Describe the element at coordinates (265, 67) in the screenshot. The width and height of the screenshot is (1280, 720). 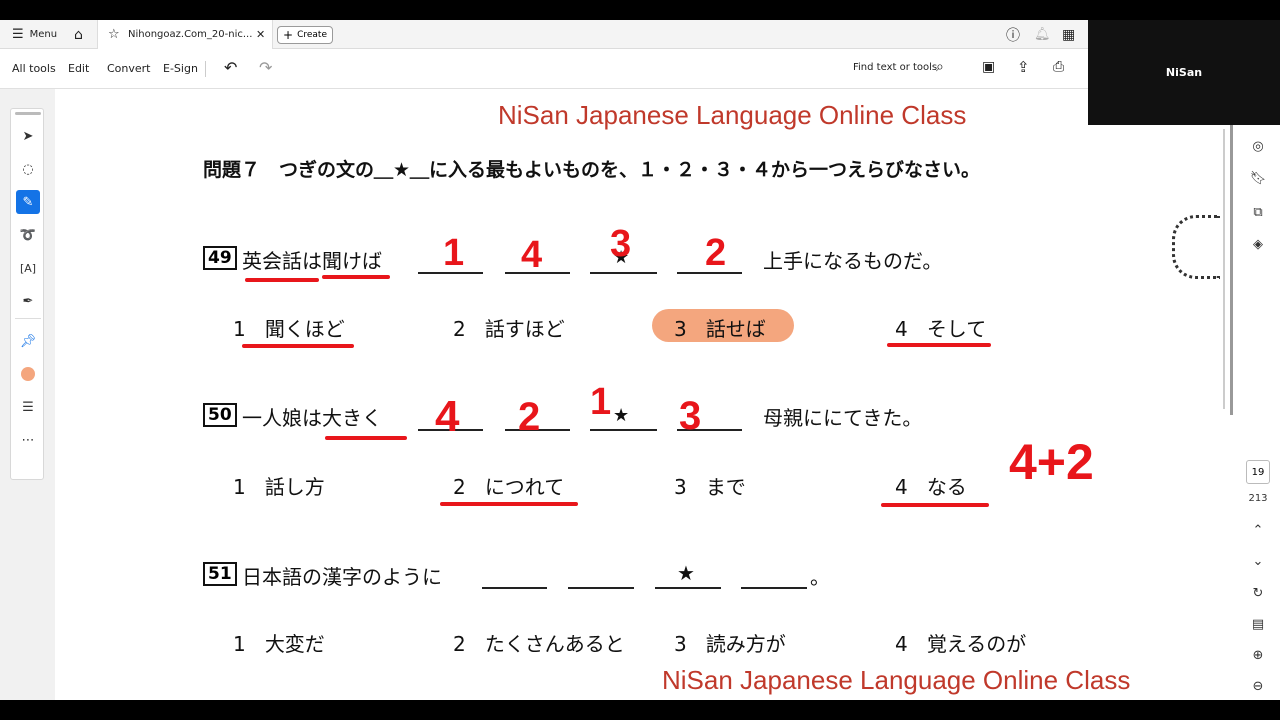
I see `redo-icon: ↷` at that location.